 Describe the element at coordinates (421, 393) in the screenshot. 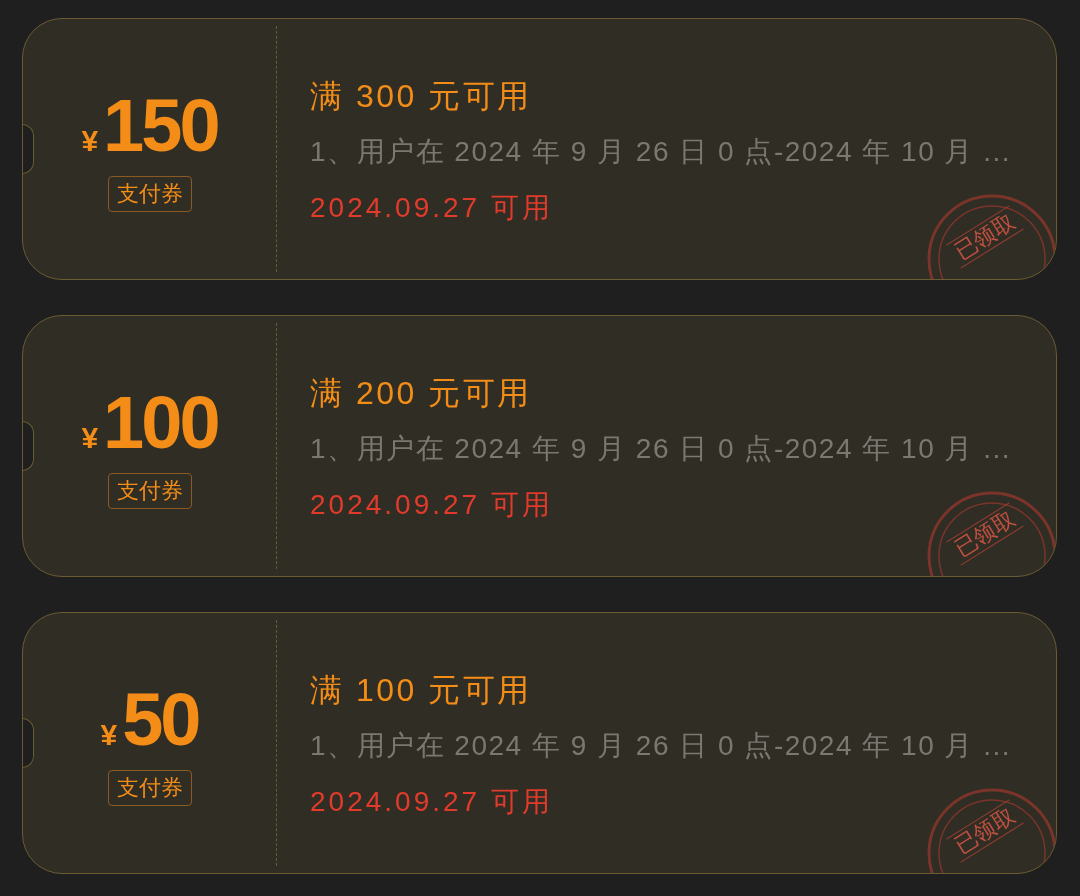

I see `coupon-condition: 满 200 元可用` at that location.